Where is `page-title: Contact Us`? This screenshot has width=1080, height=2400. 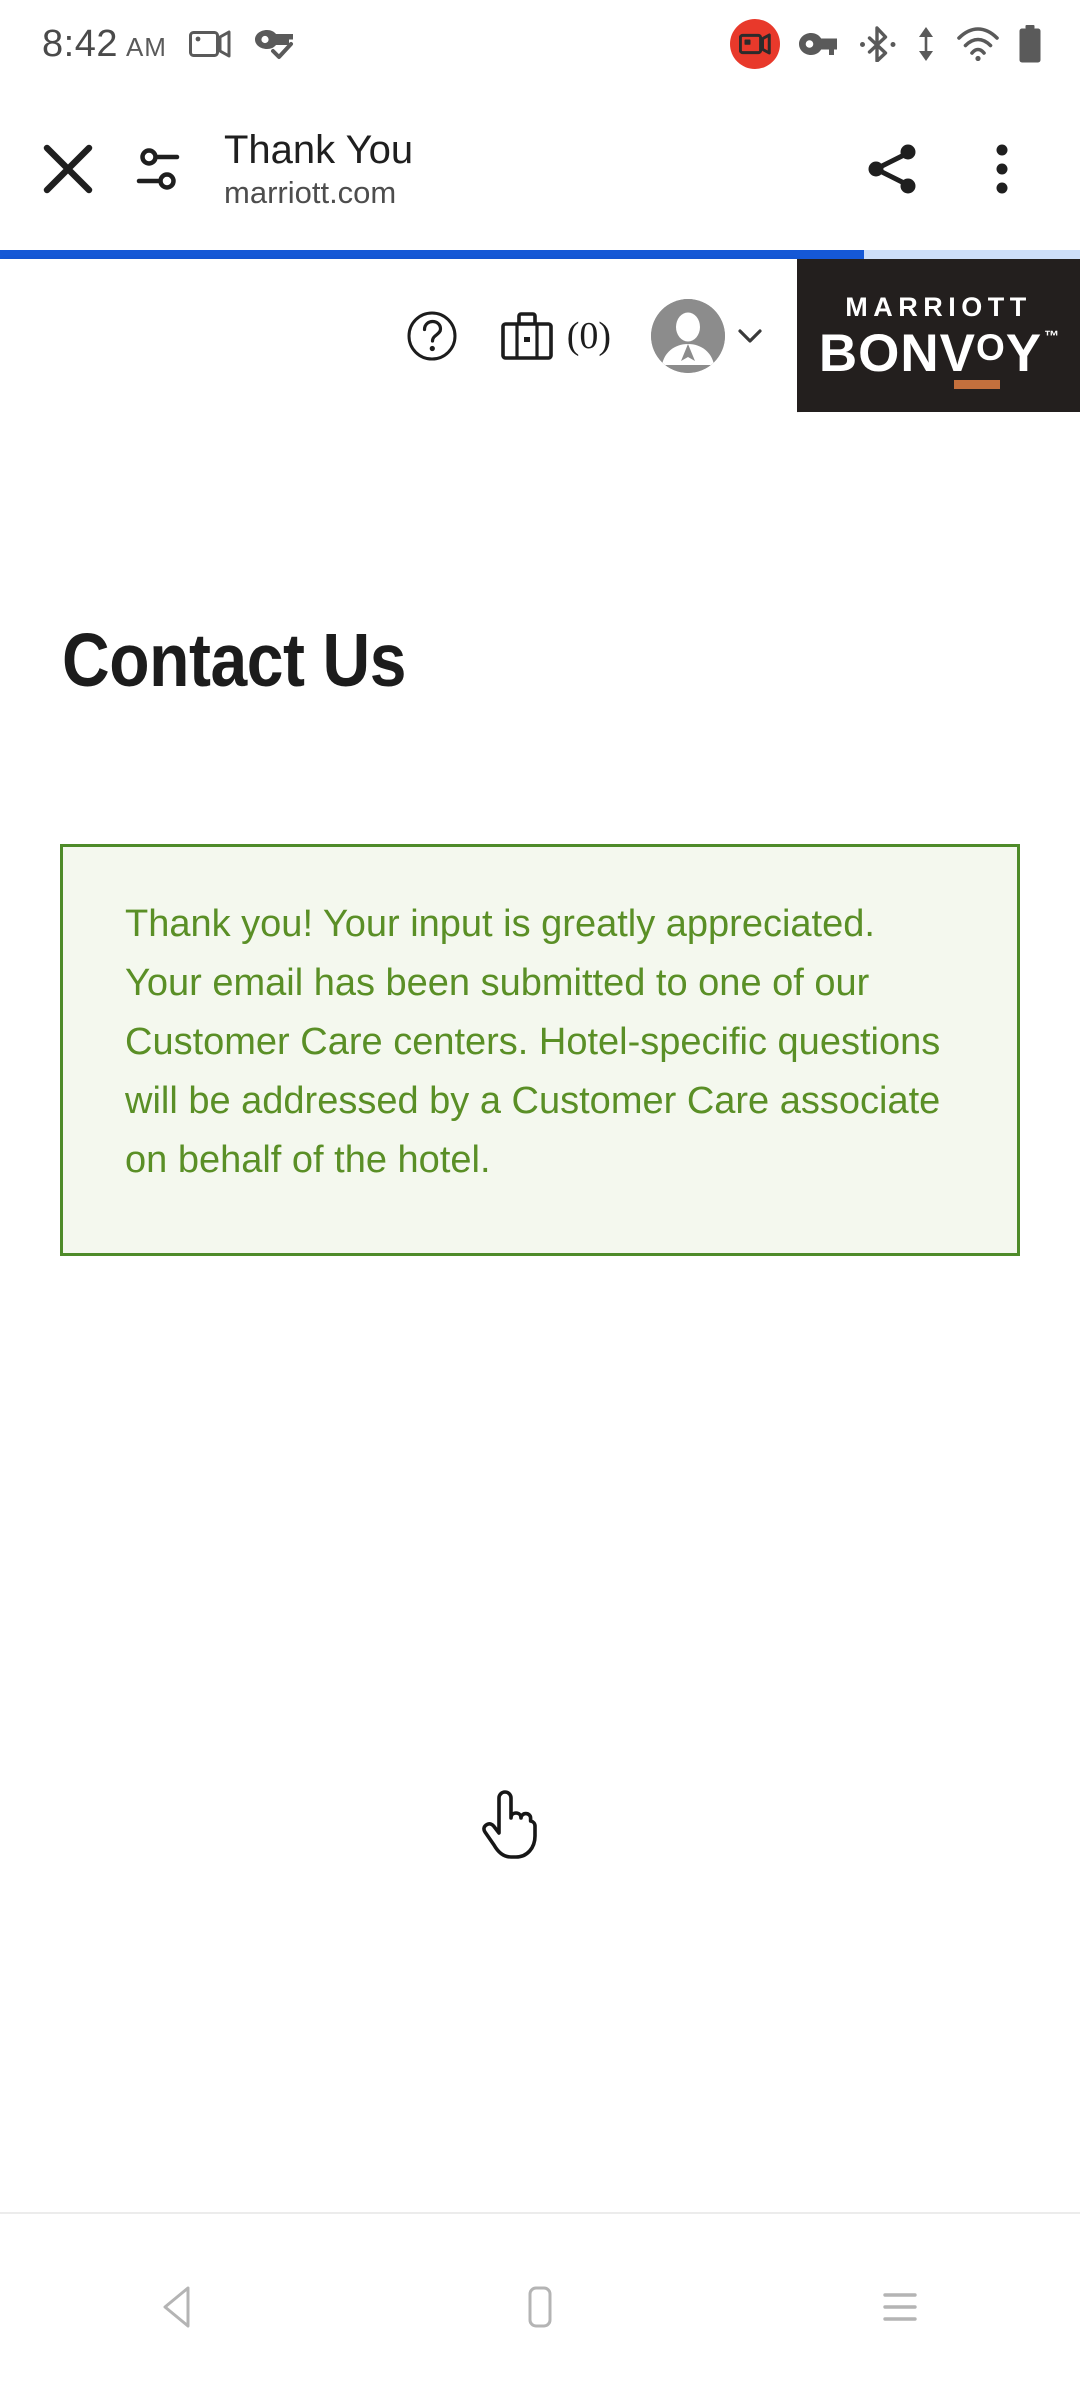 page-title: Contact Us is located at coordinates (234, 660).